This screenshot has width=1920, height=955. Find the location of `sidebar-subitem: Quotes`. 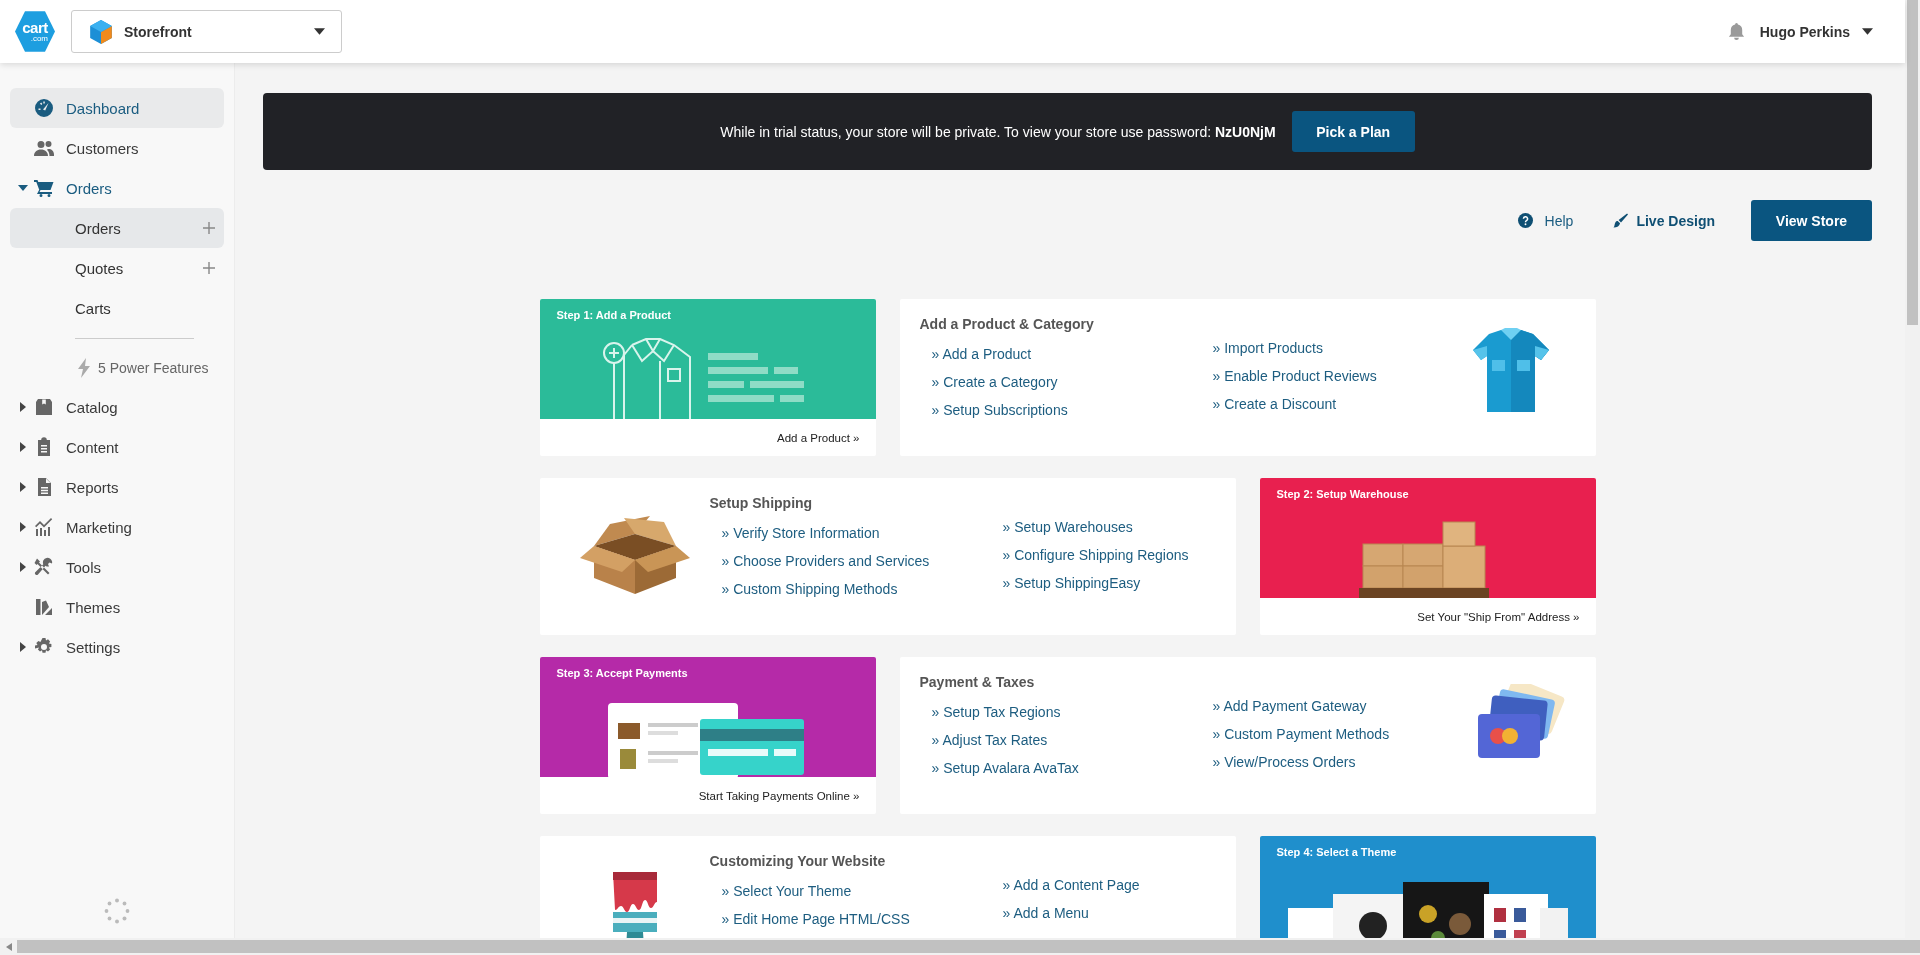

sidebar-subitem: Quotes is located at coordinates (117, 268).